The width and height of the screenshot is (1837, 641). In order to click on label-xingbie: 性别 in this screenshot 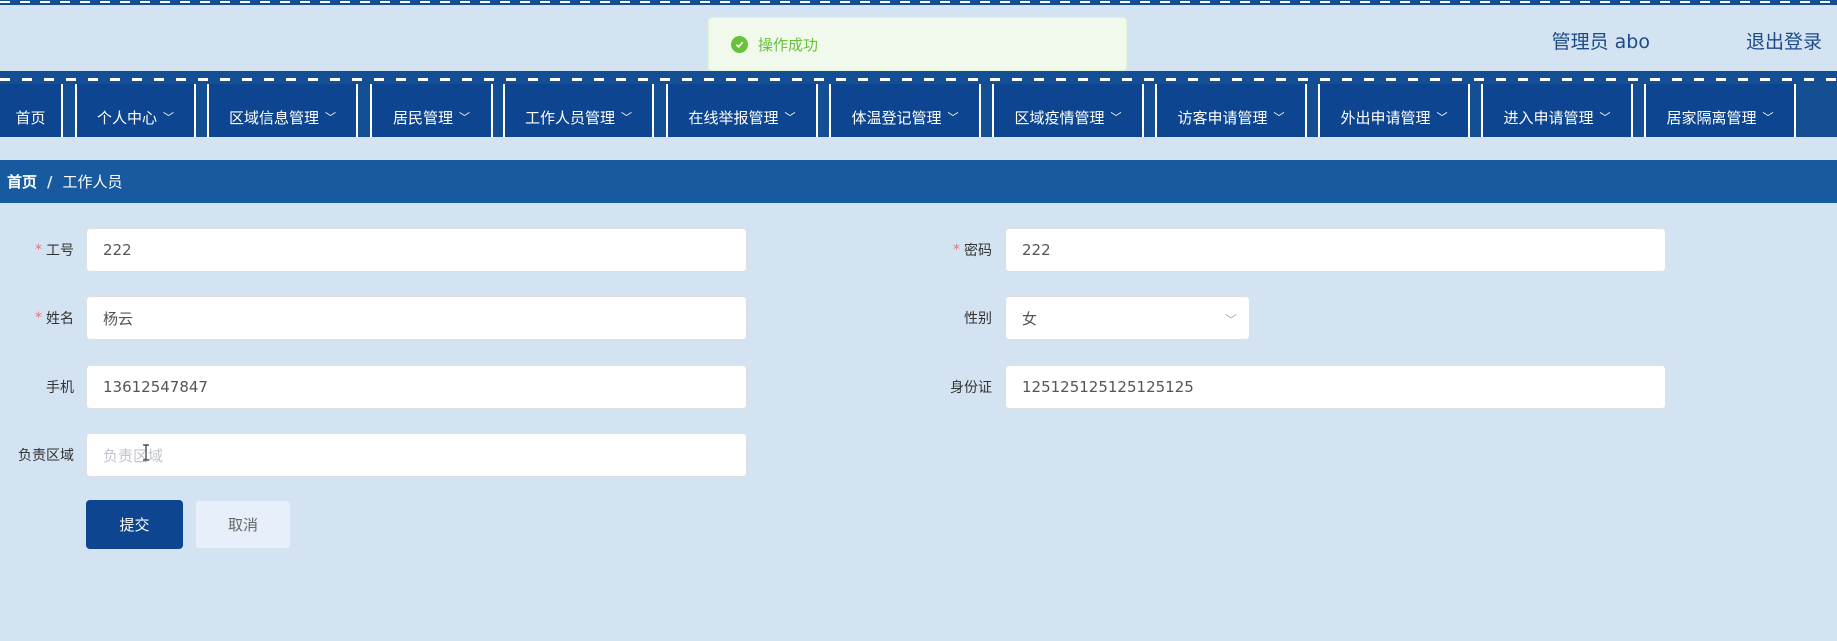, I will do `click(978, 319)`.